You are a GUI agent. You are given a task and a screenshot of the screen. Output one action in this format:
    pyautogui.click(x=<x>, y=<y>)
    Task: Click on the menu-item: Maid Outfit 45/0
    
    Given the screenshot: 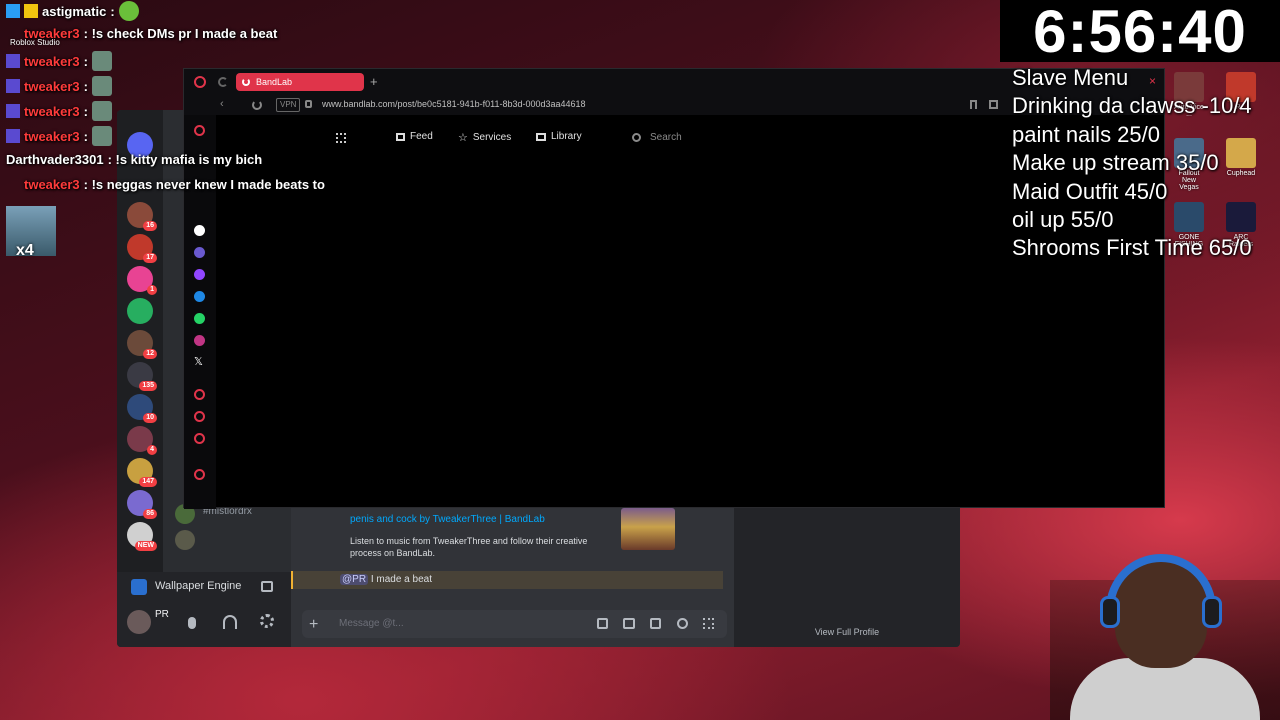 What is the action you would take?
    pyautogui.click(x=1090, y=191)
    